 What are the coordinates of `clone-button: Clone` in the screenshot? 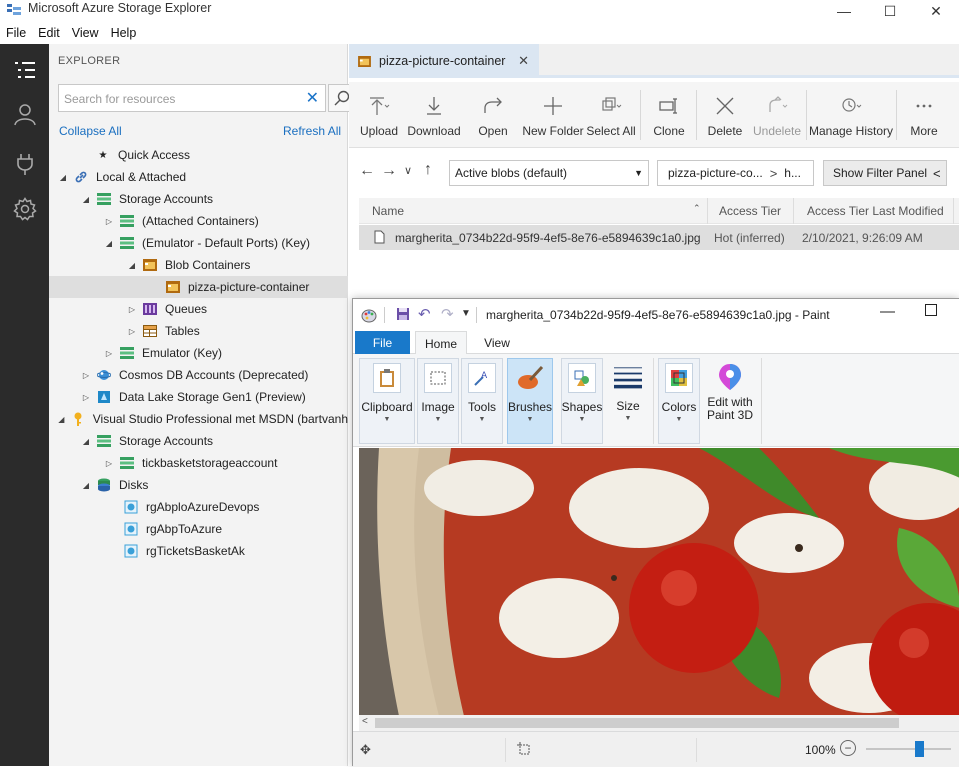 It's located at (669, 115).